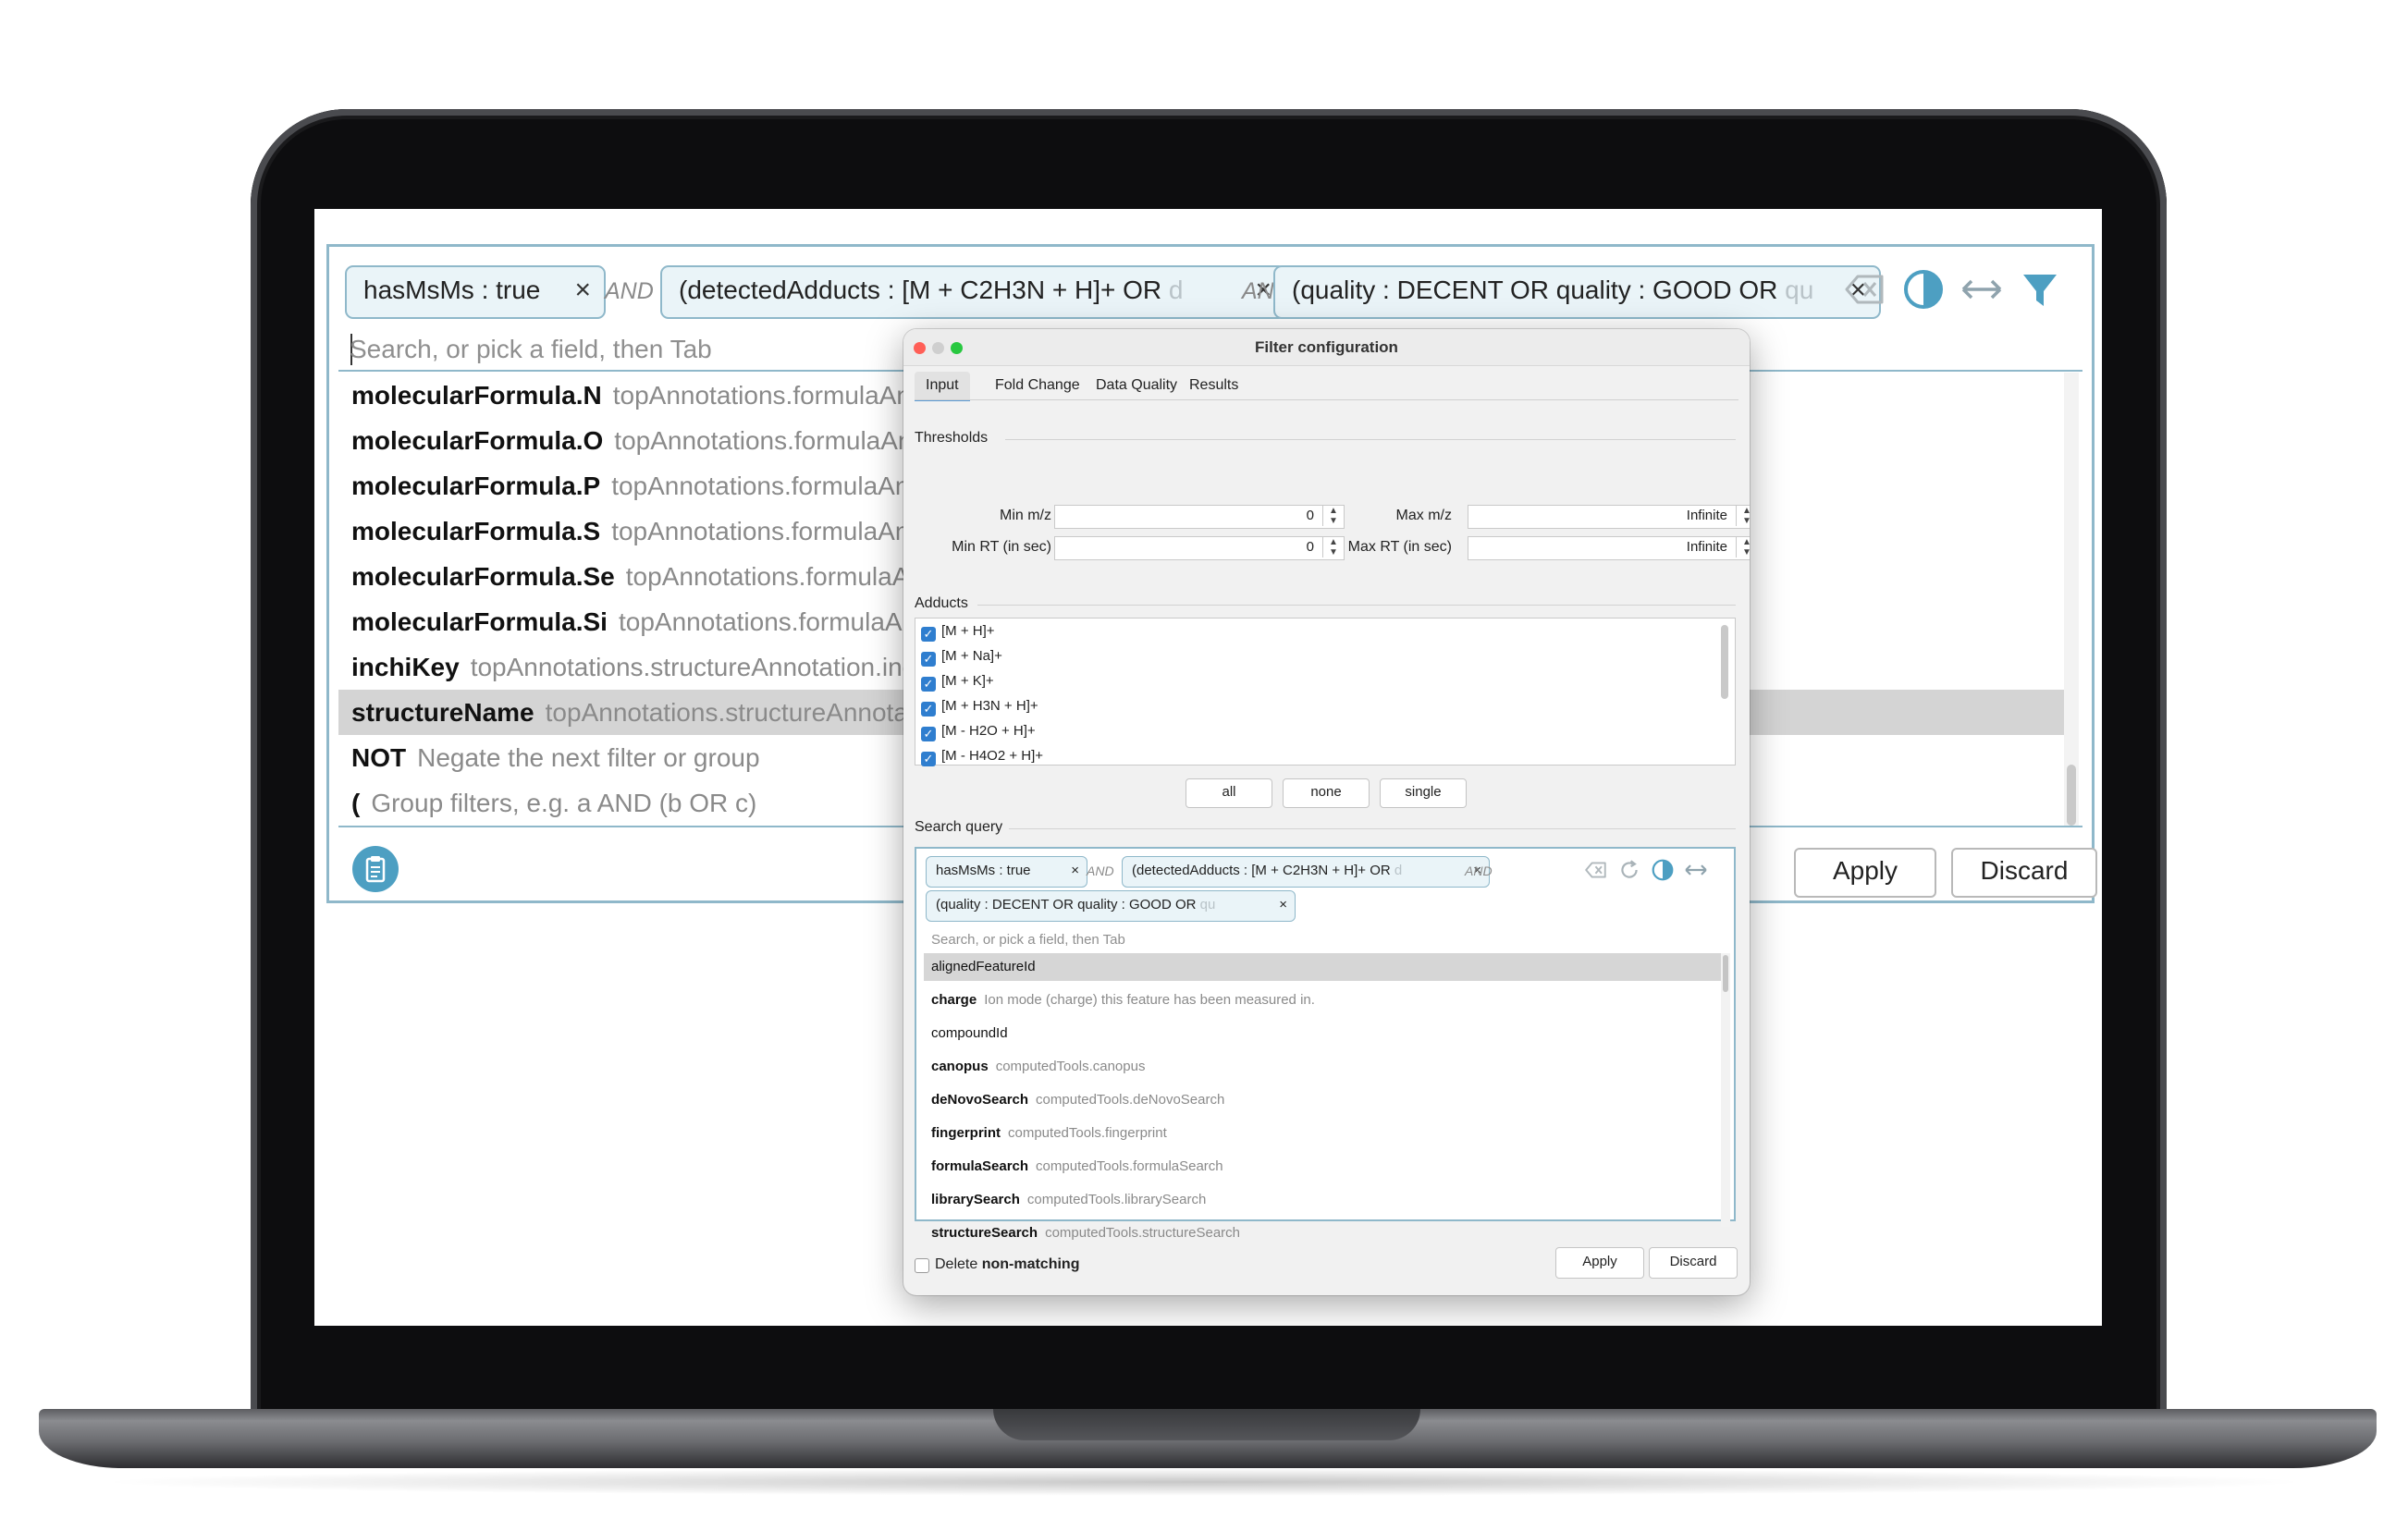 The image size is (2408, 1531). I want to click on select-all-button: all, so click(1229, 793).